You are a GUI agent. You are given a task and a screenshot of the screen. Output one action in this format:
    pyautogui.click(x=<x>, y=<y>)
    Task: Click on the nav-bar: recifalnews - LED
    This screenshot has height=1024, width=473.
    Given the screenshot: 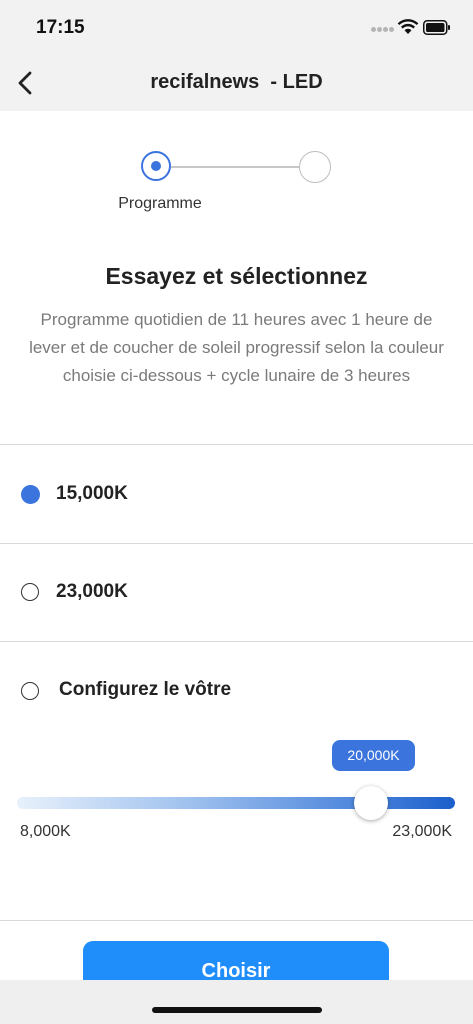 What is the action you would take?
    pyautogui.click(x=236, y=83)
    